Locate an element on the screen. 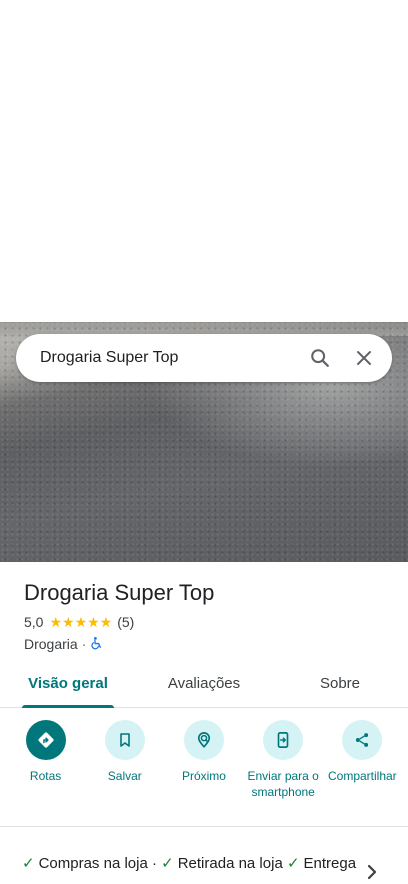  service-label: Entrega is located at coordinates (330, 863).